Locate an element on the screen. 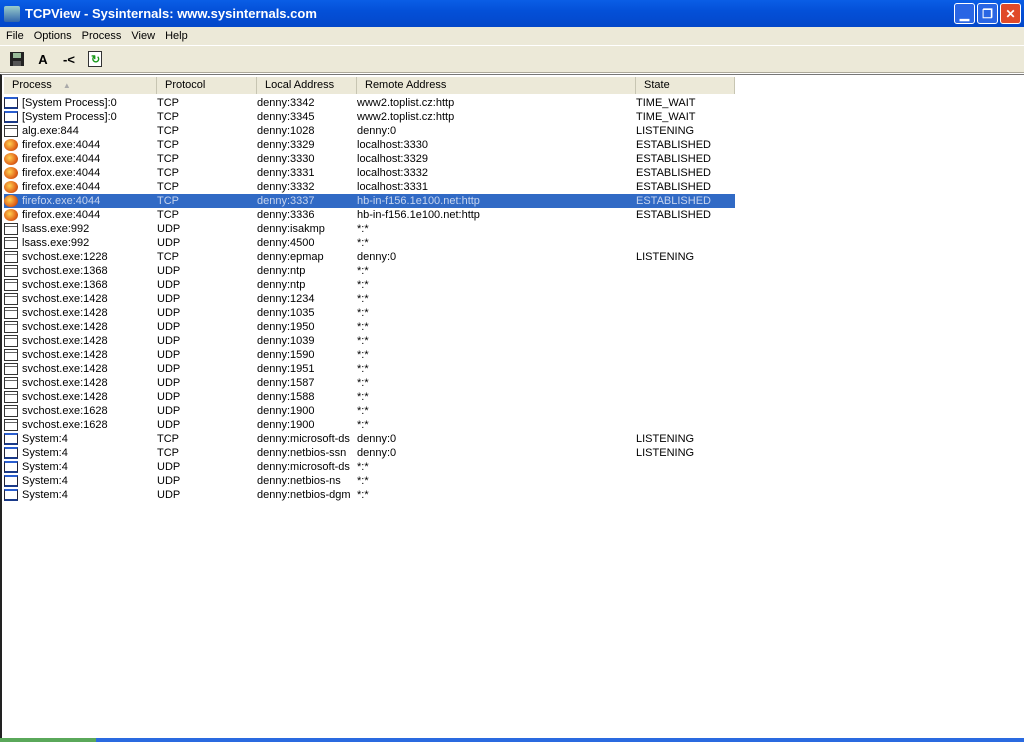  cell-local-address: denny:3332 is located at coordinates (286, 187).